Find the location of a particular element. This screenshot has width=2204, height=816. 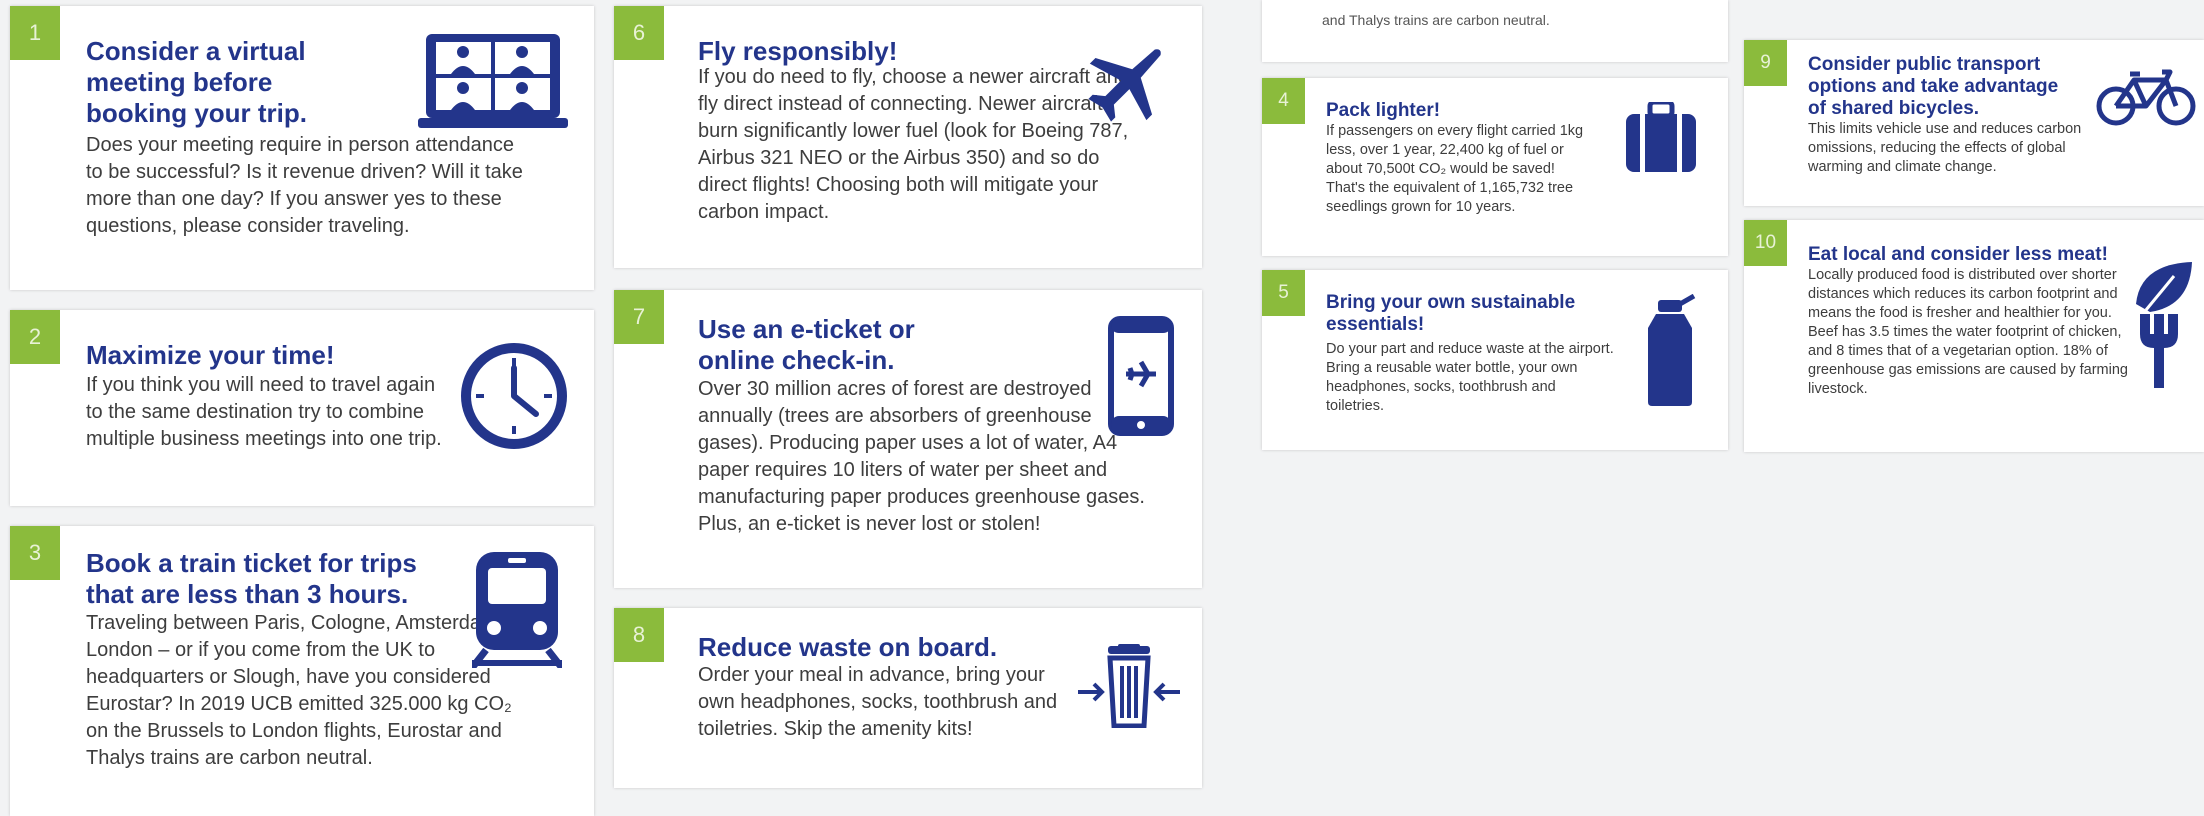

water-bottle-icon is located at coordinates (1671, 352).